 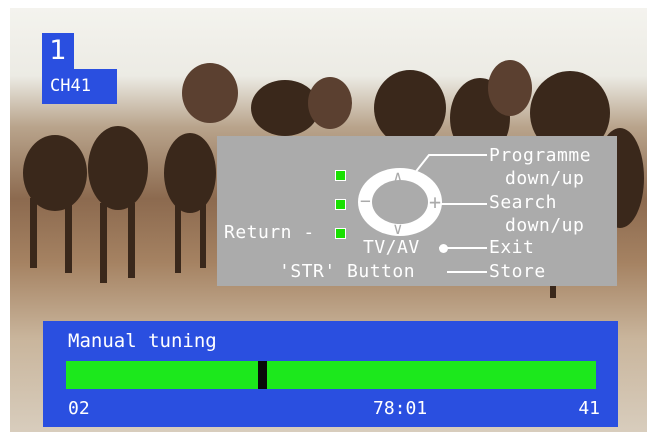 What do you see at coordinates (435, 202) in the screenshot?
I see `pad-plus-symbol: +` at bounding box center [435, 202].